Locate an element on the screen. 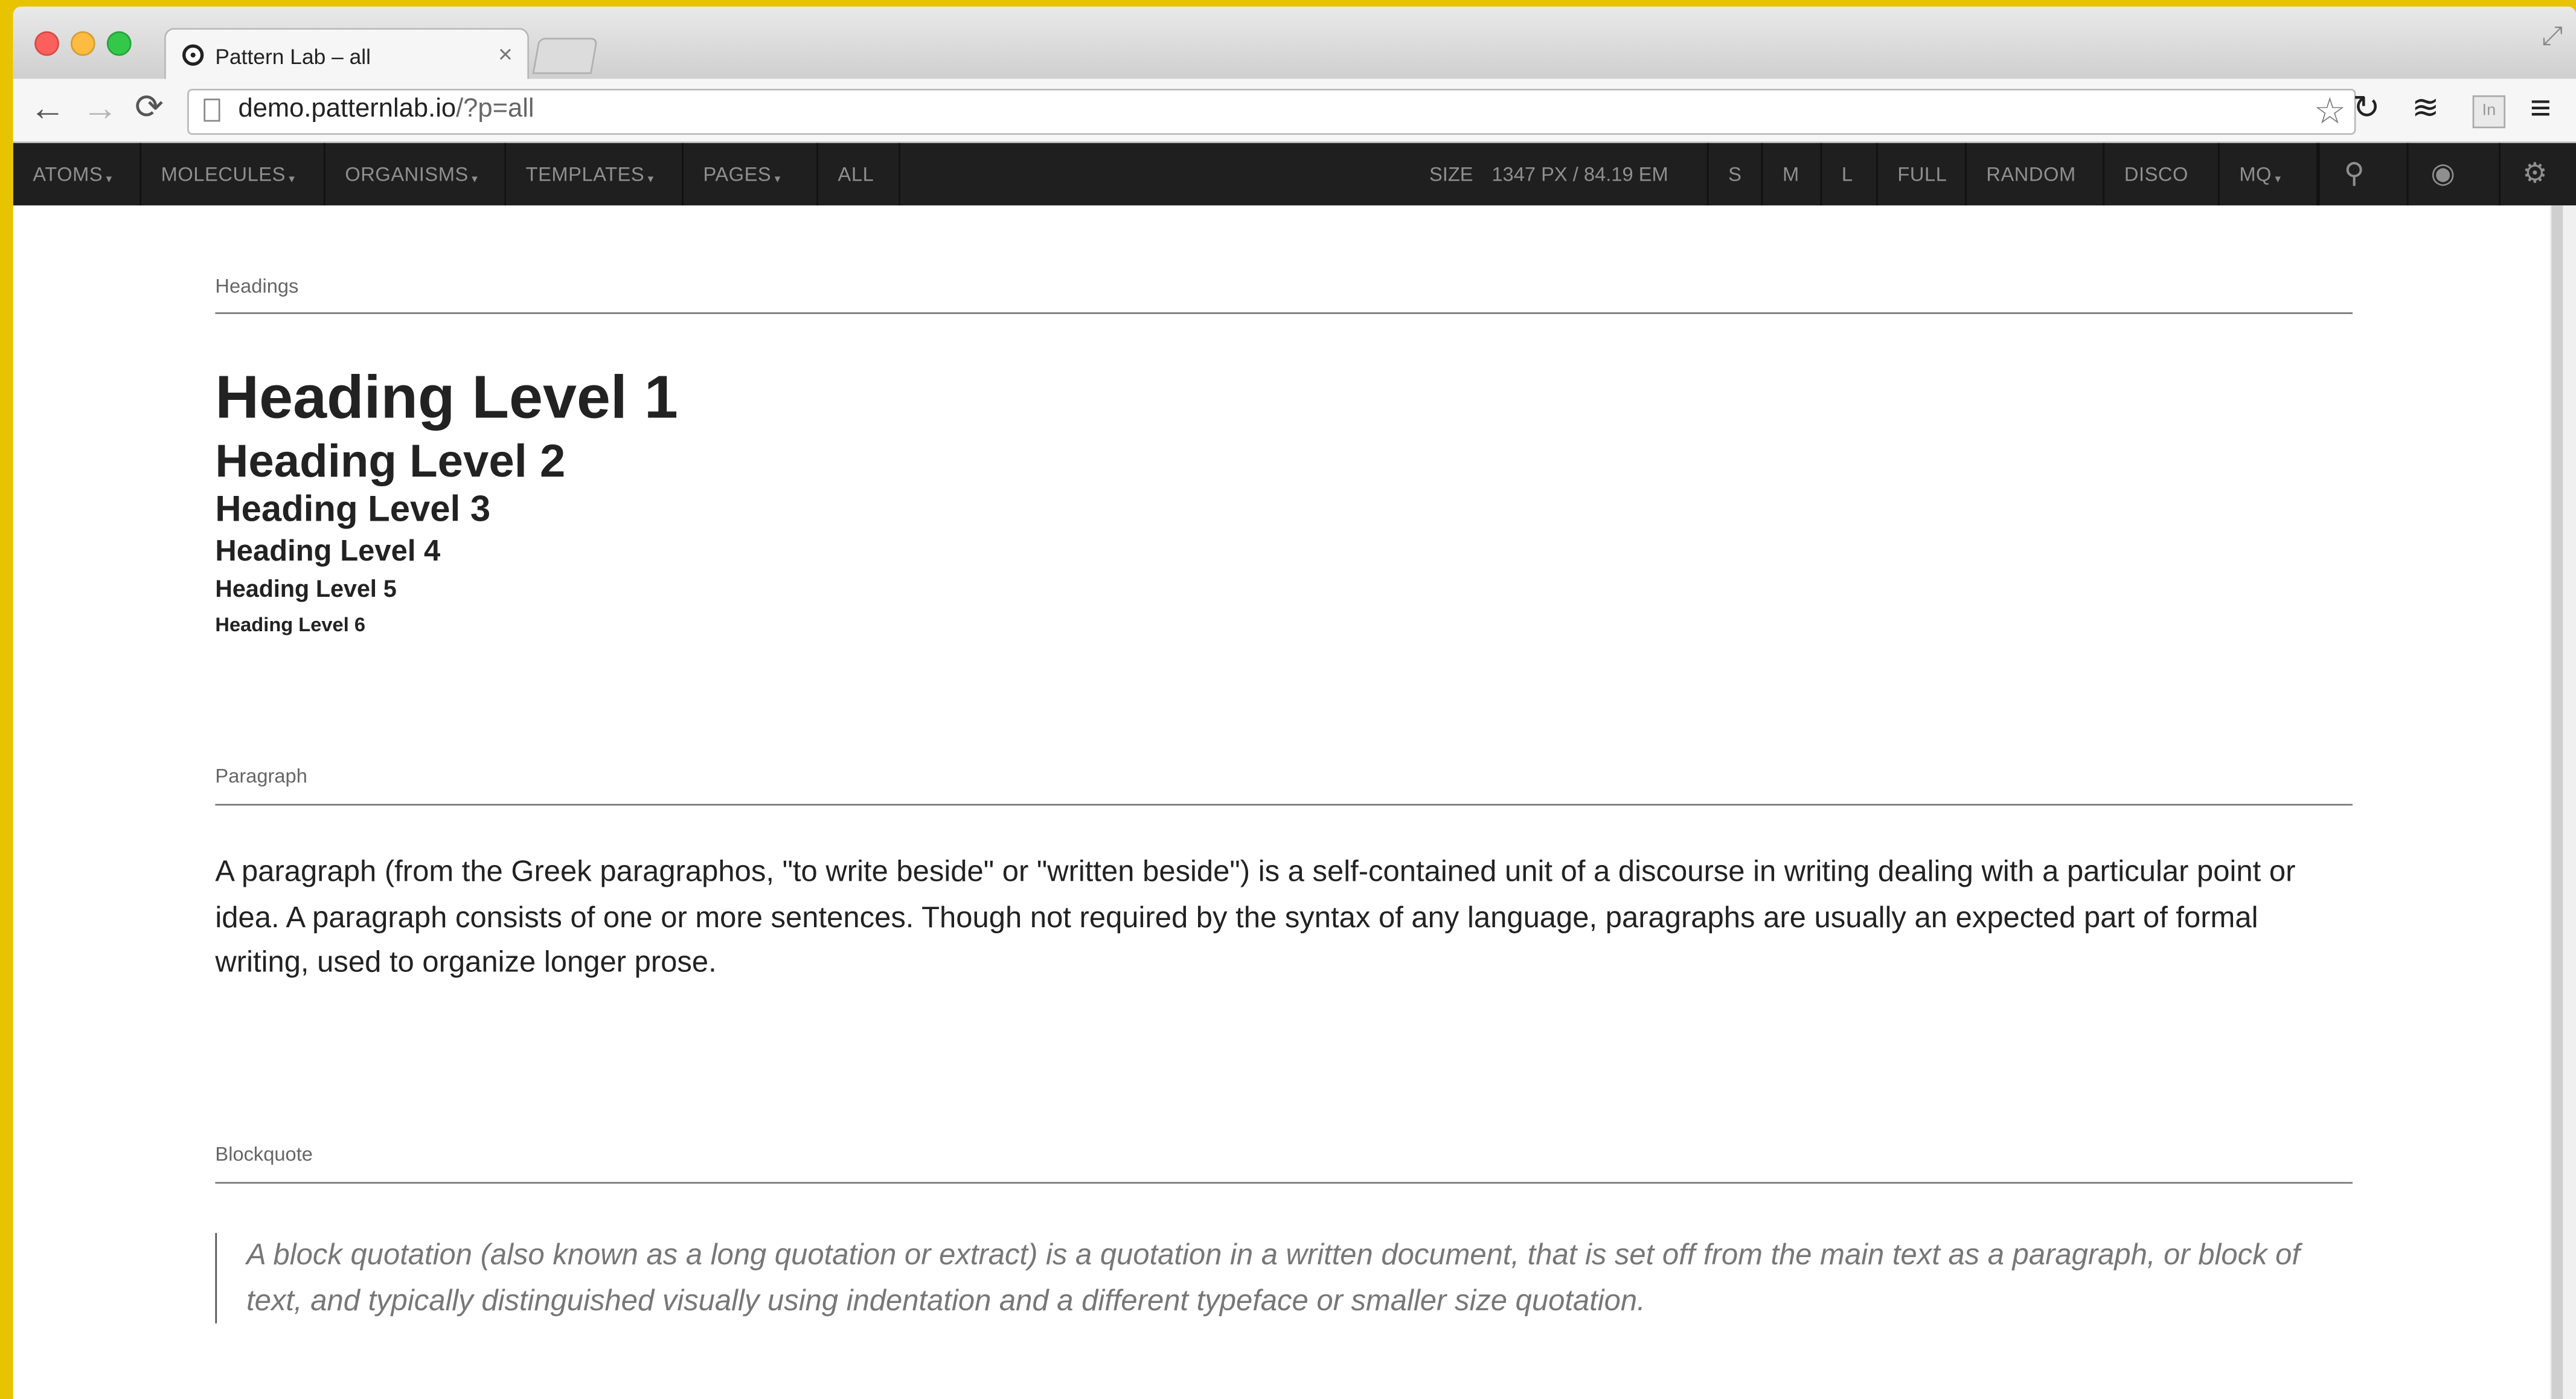 Image resolution: width=2576 pixels, height=1399 pixels. size-label: SIZE is located at coordinates (1451, 174).